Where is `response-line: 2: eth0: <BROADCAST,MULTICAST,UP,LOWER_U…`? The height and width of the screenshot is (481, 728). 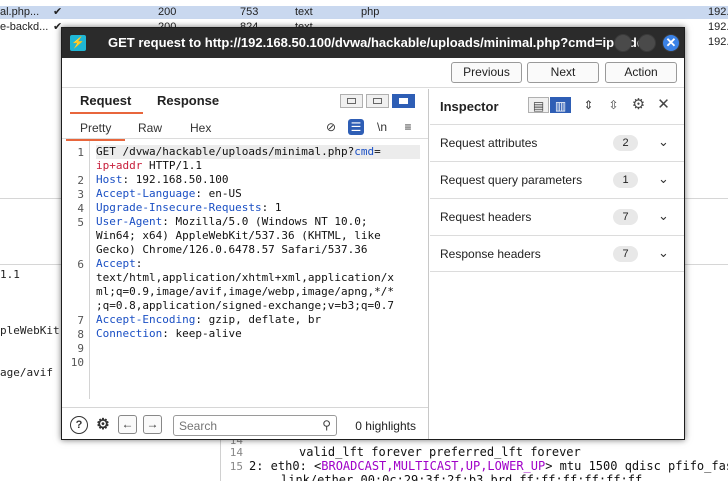
response-line: 2: eth0: <BROADCAST,MULTICAST,UP,LOWER_U… is located at coordinates (488, 466).